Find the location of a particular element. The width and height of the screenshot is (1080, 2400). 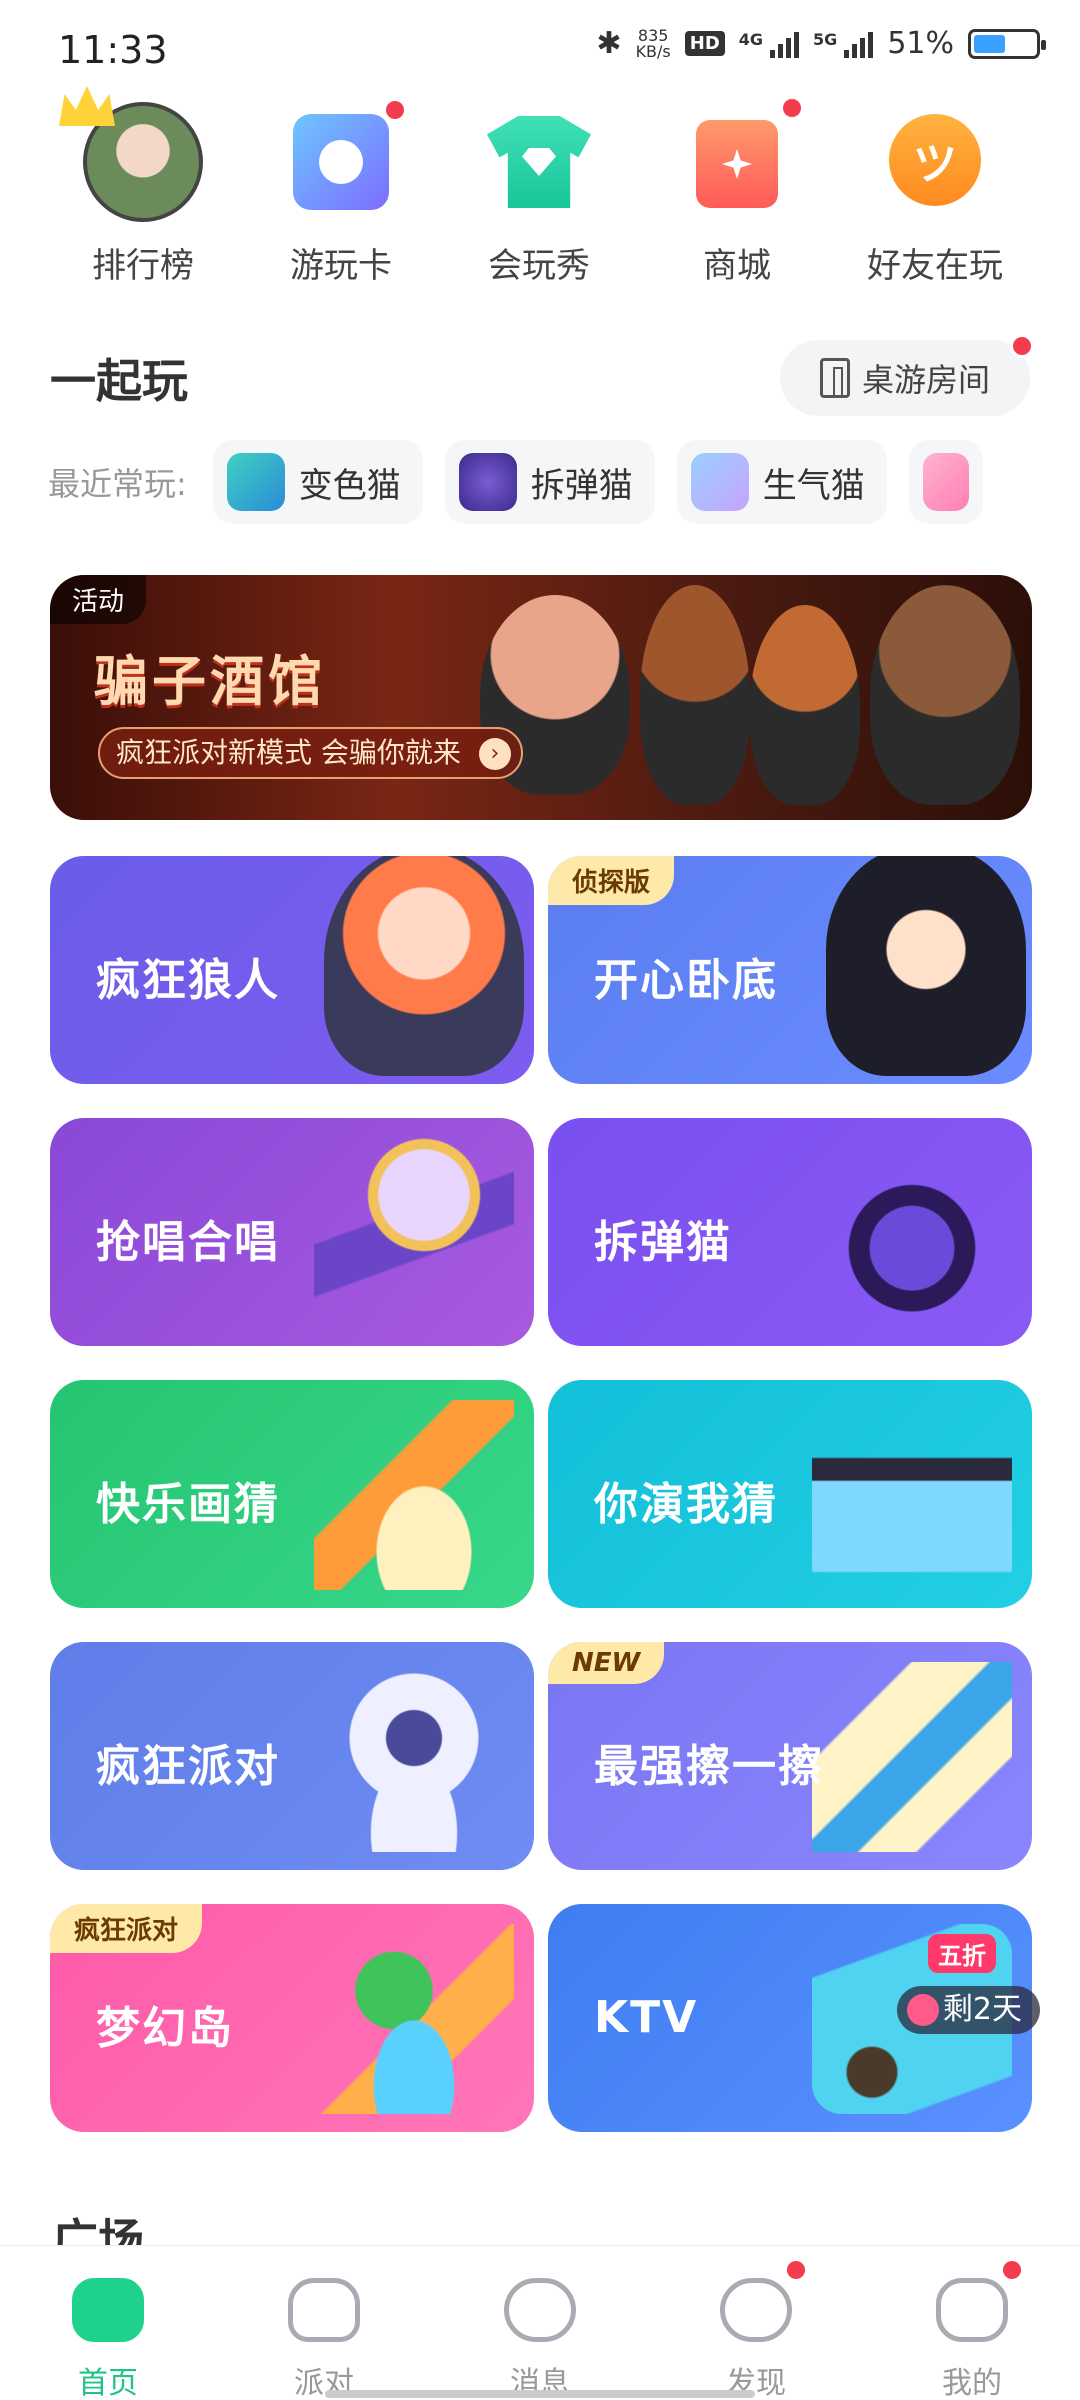

profile-face-icon is located at coordinates (972, 2310).